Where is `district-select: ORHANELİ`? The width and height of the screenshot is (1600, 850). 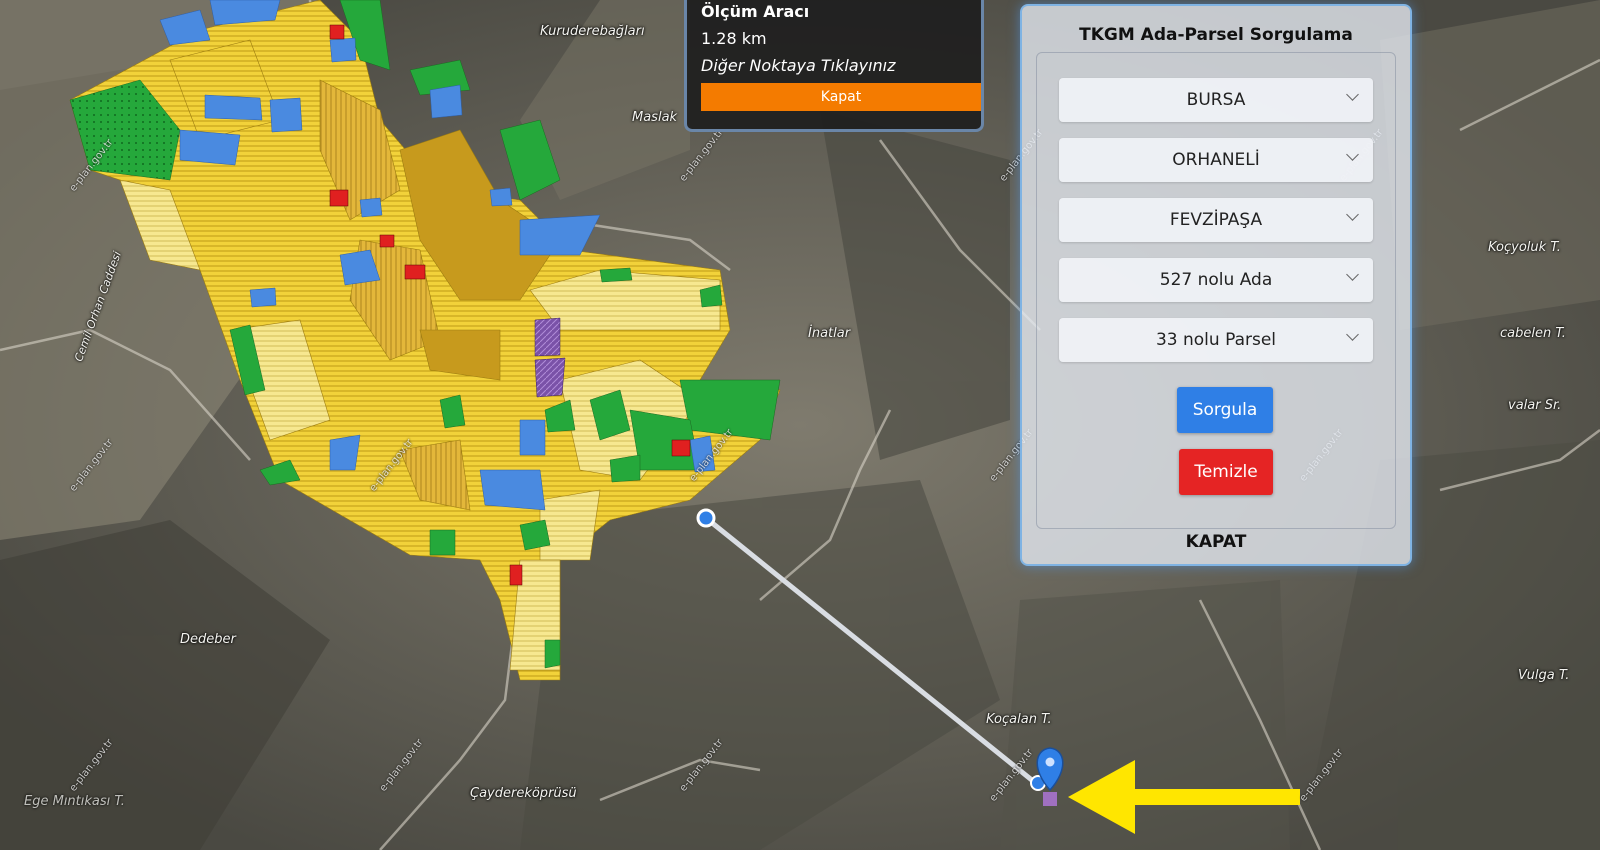 district-select: ORHANELİ is located at coordinates (1216, 160).